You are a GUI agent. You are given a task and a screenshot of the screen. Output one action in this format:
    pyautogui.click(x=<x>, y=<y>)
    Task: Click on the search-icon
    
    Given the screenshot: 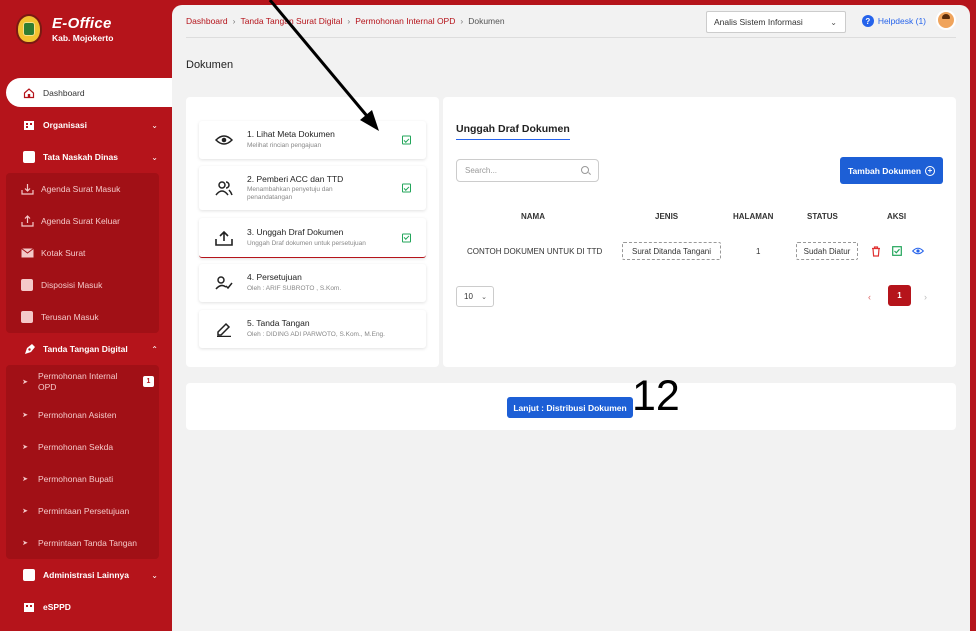 What is the action you would take?
    pyautogui.click(x=585, y=170)
    